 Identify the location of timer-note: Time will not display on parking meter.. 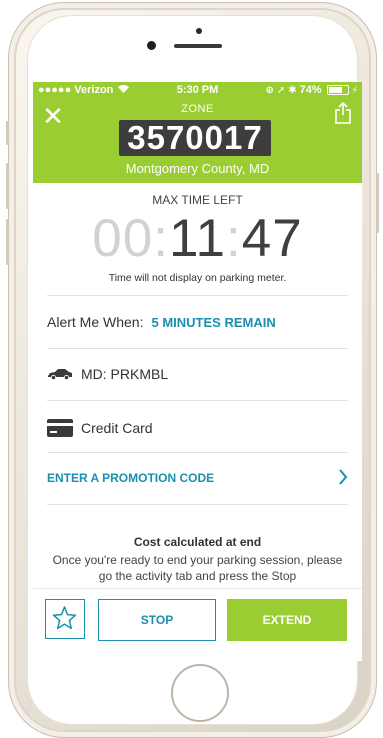
(197, 278).